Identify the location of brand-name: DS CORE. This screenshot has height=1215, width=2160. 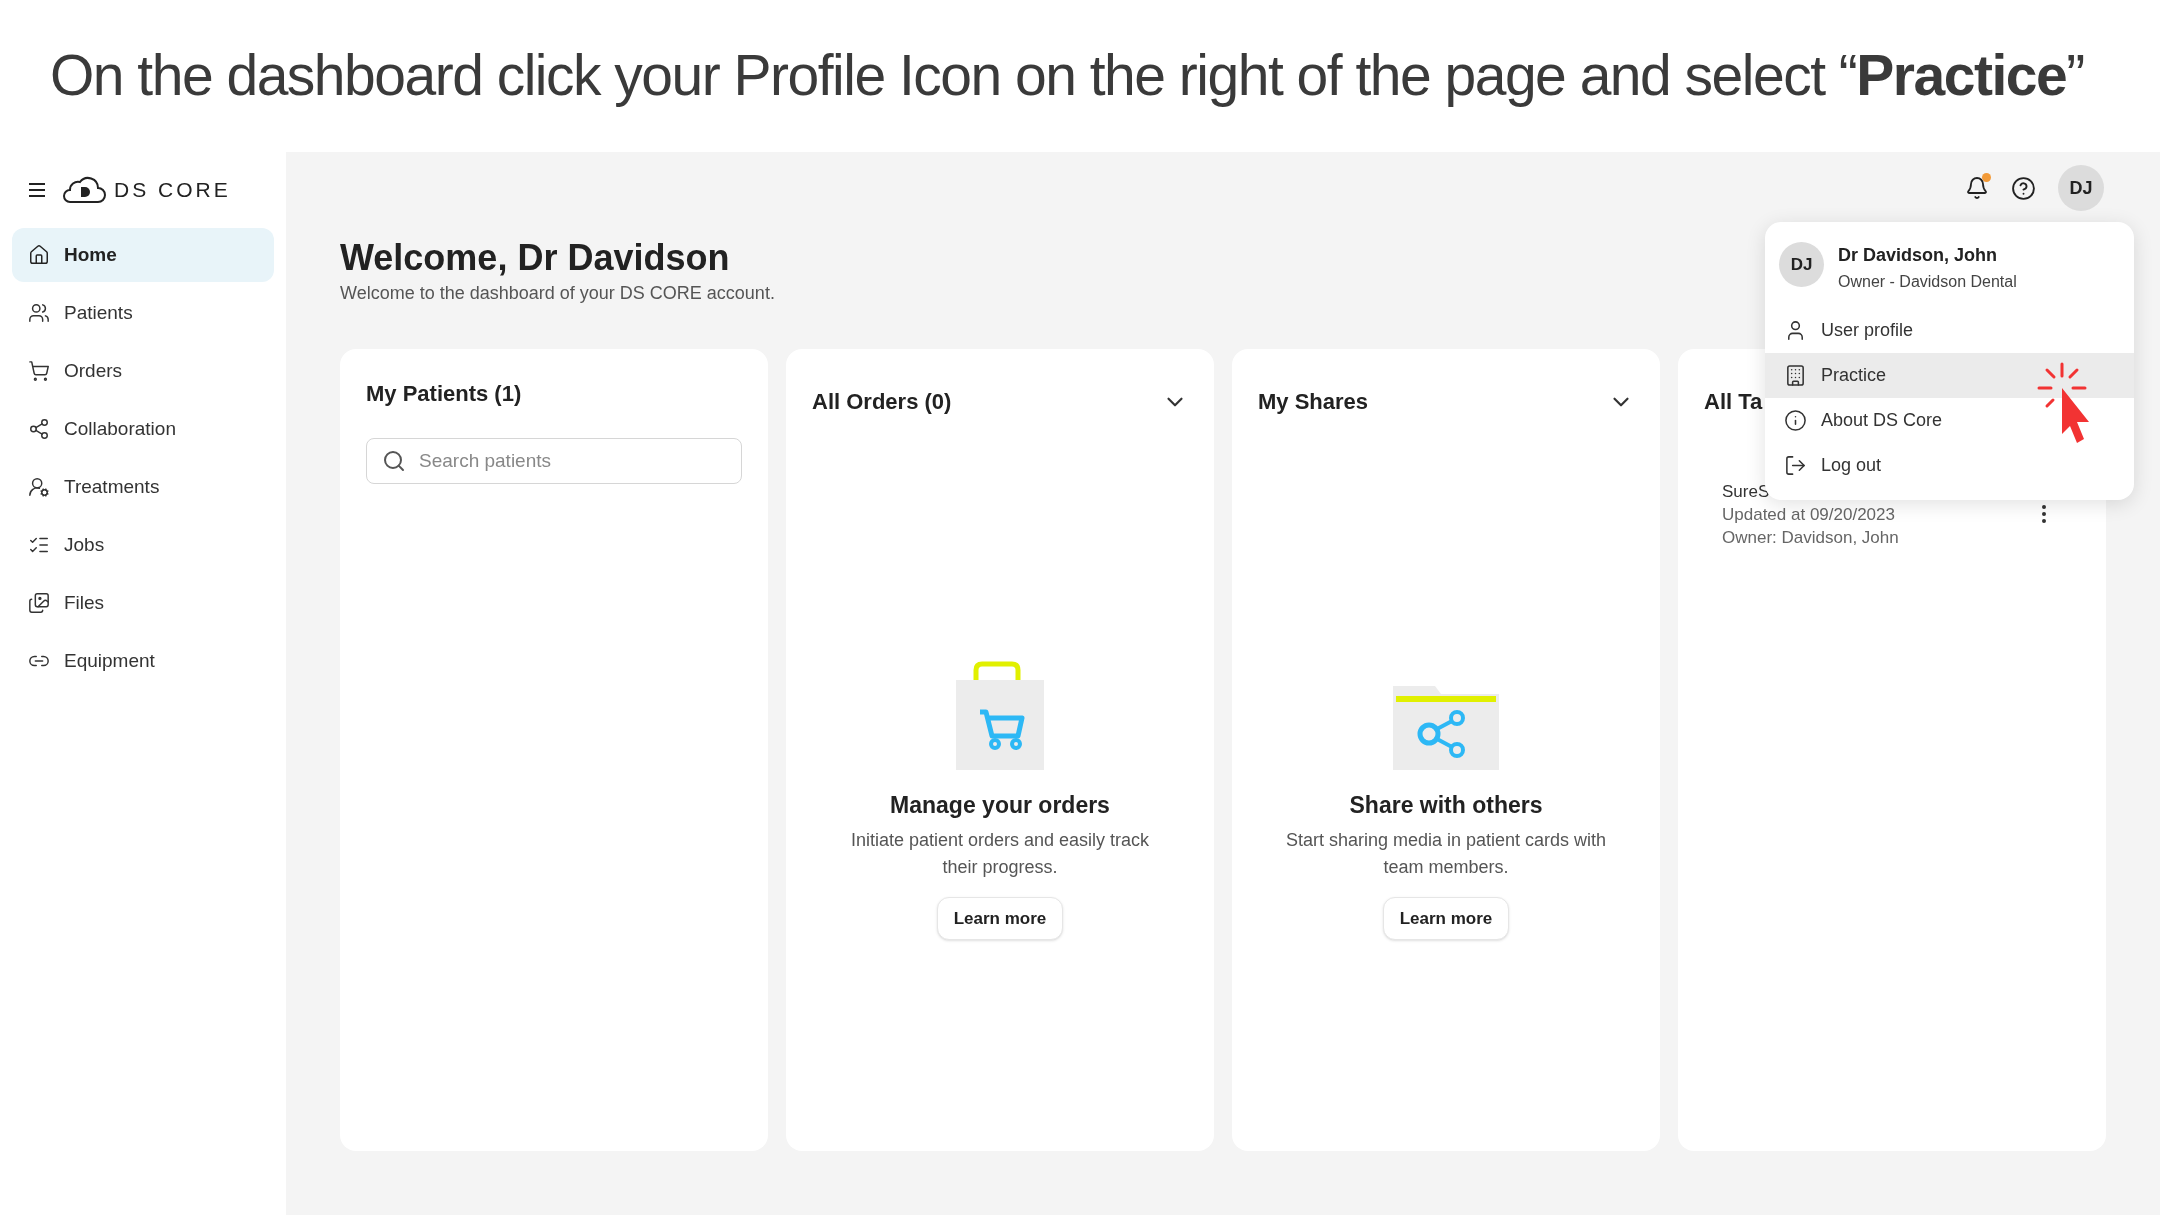
(172, 190).